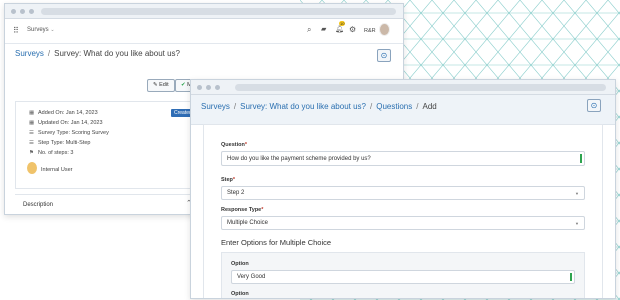  Describe the element at coordinates (31, 153) in the screenshot. I see `flag-icon: ⚑` at that location.